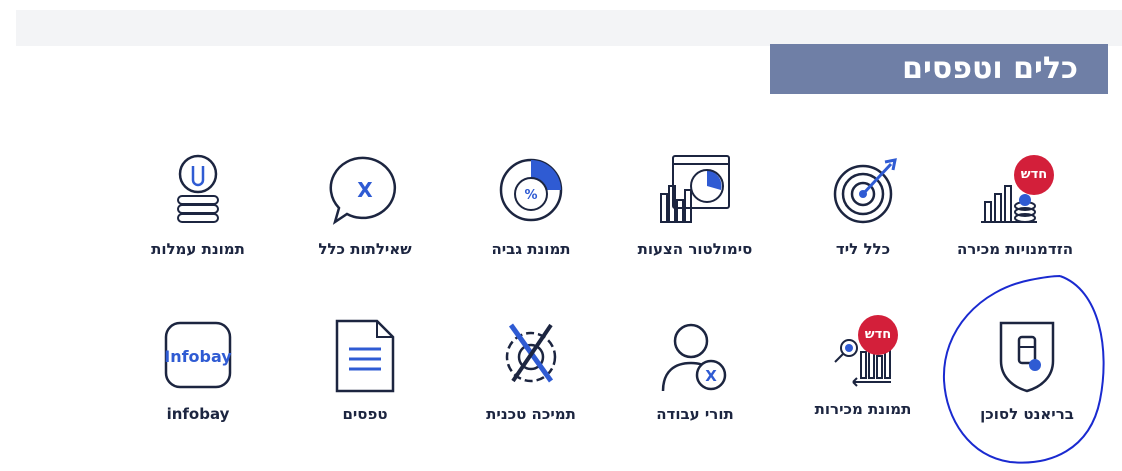  What do you see at coordinates (198, 188) in the screenshot?
I see `coins-icon` at bounding box center [198, 188].